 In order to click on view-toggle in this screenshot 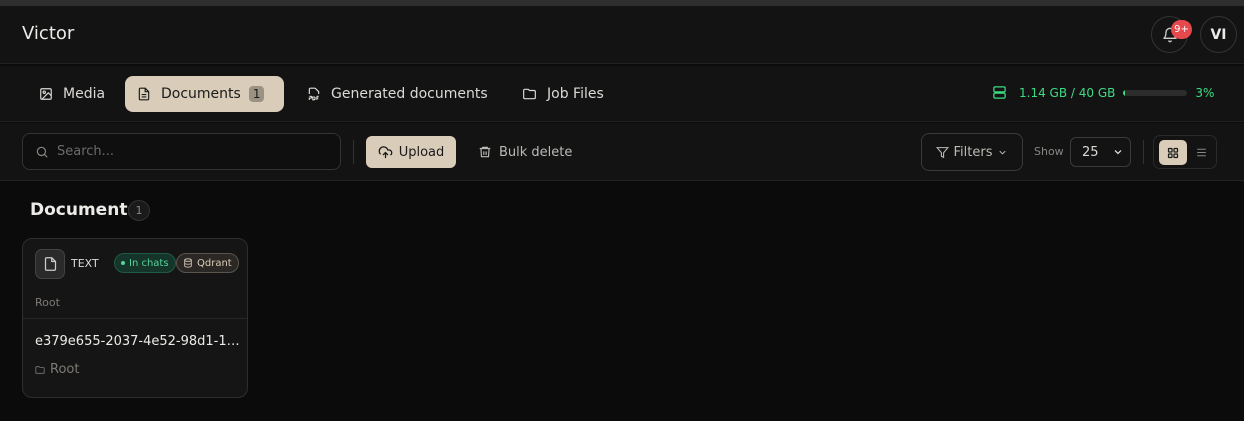, I will do `click(1185, 152)`.